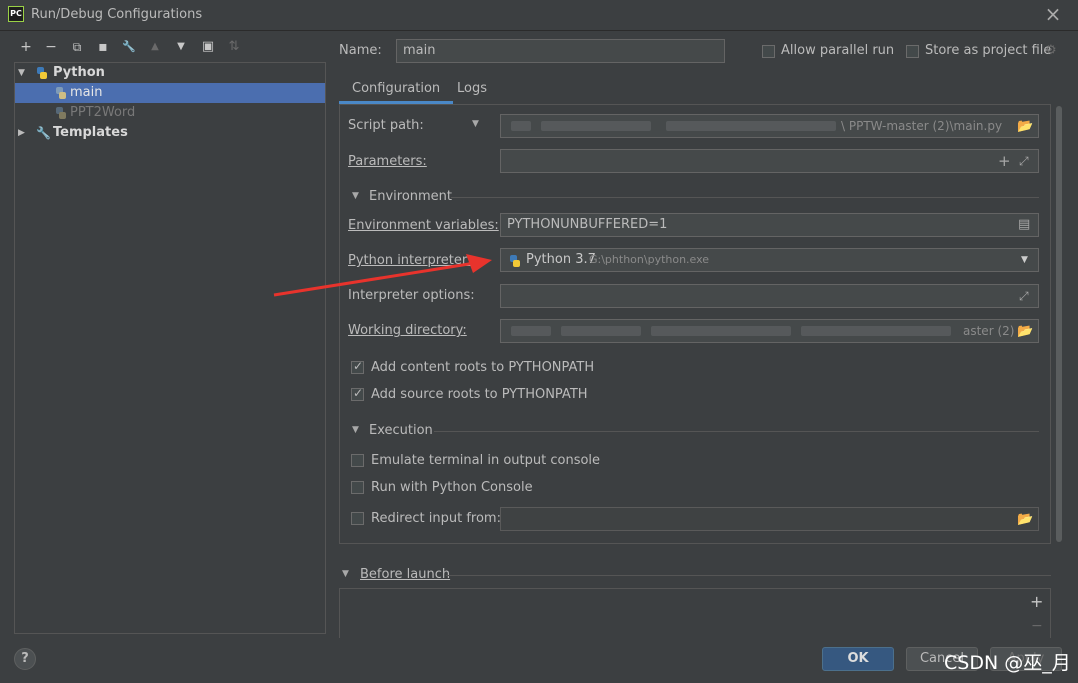  I want to click on run-python-console-label: Run with Python Console, so click(452, 487).